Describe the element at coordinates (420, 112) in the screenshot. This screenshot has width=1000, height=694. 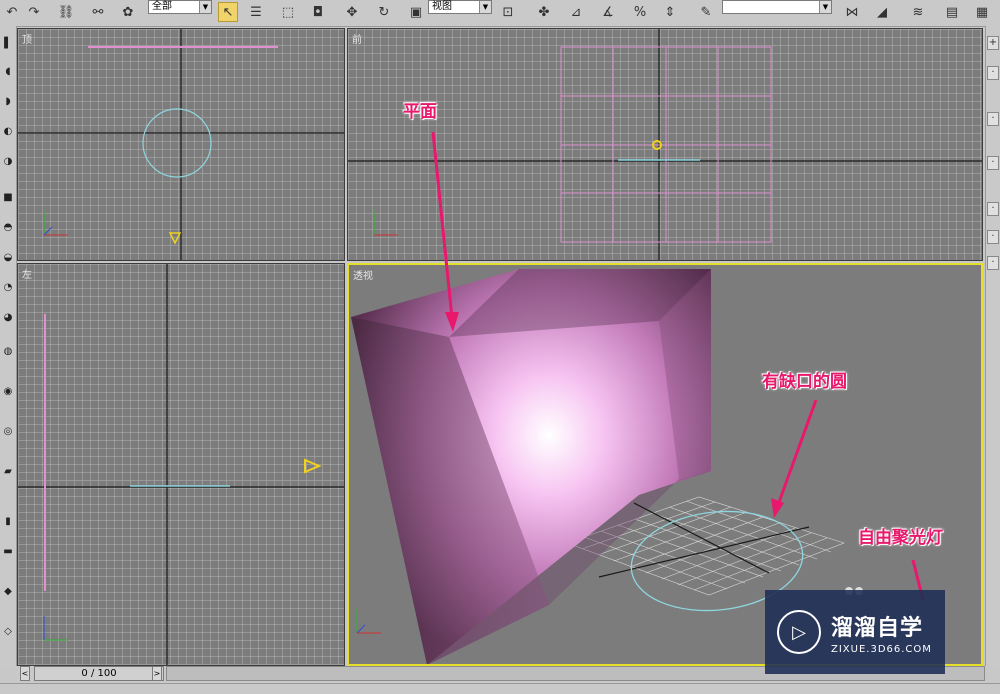
I see `annotation-plane: 平面` at that location.